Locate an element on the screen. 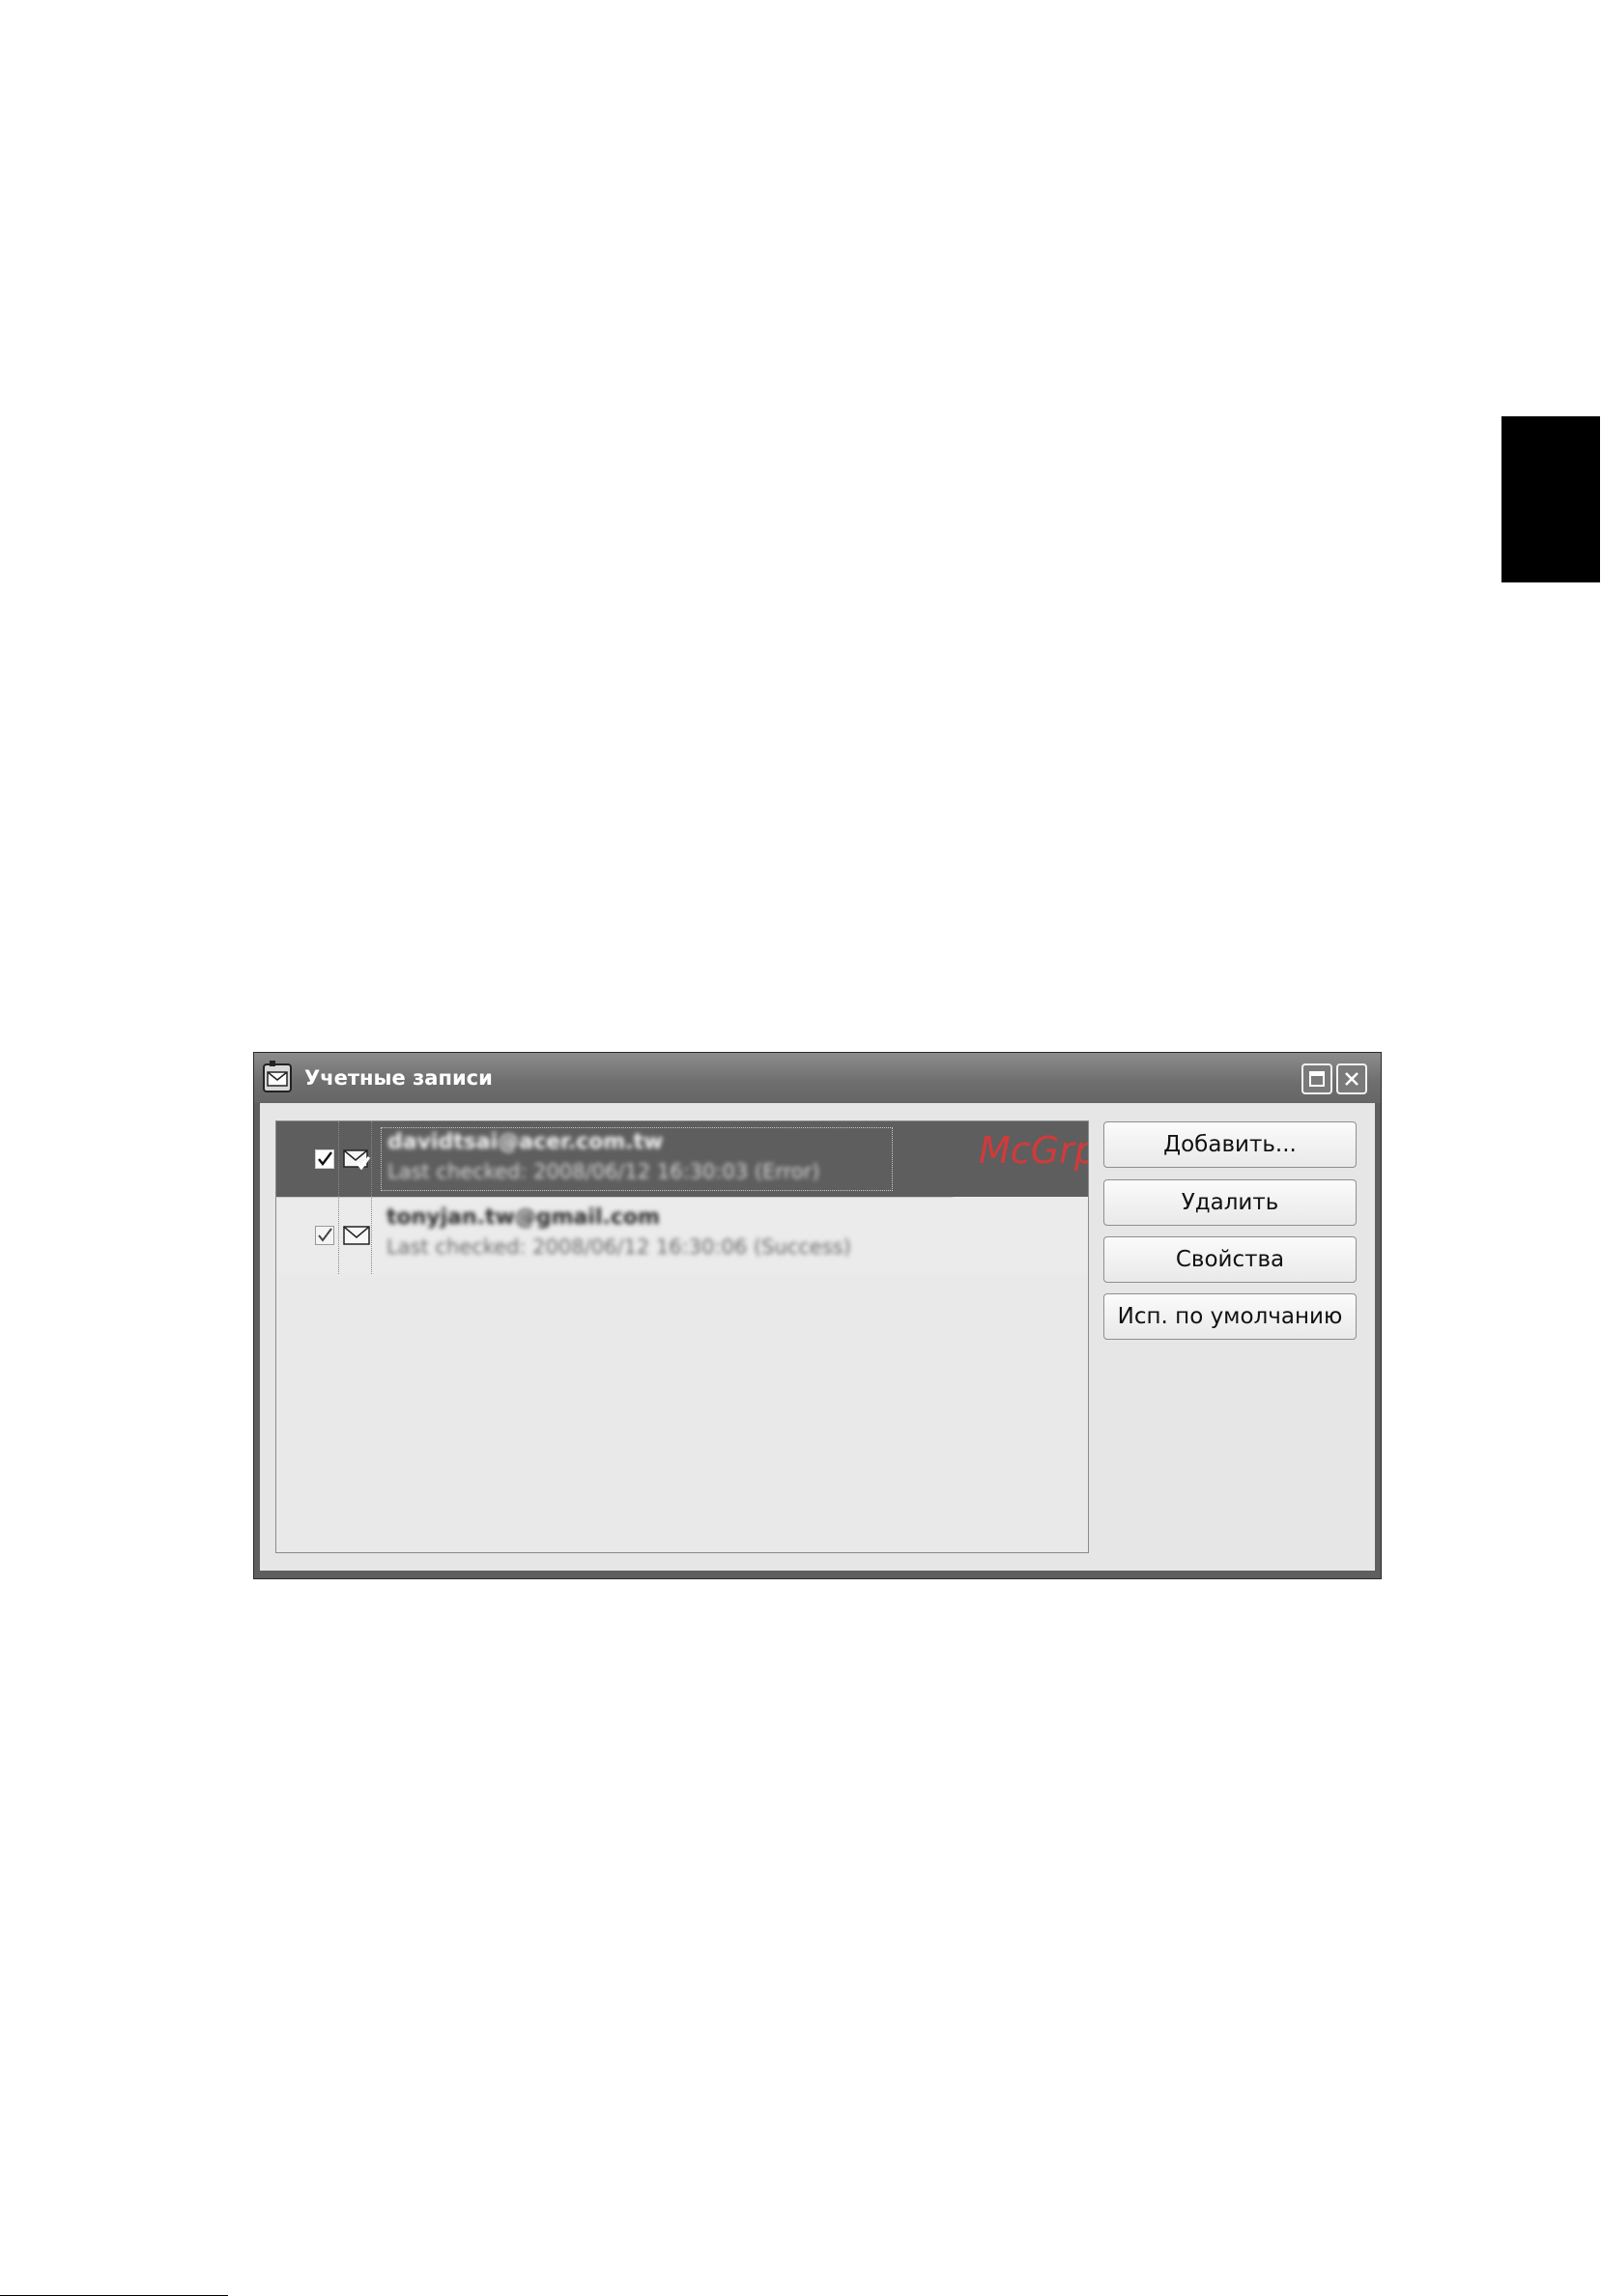 This screenshot has height=2296, width=1601. remove-button: Удалить is located at coordinates (1230, 1202).